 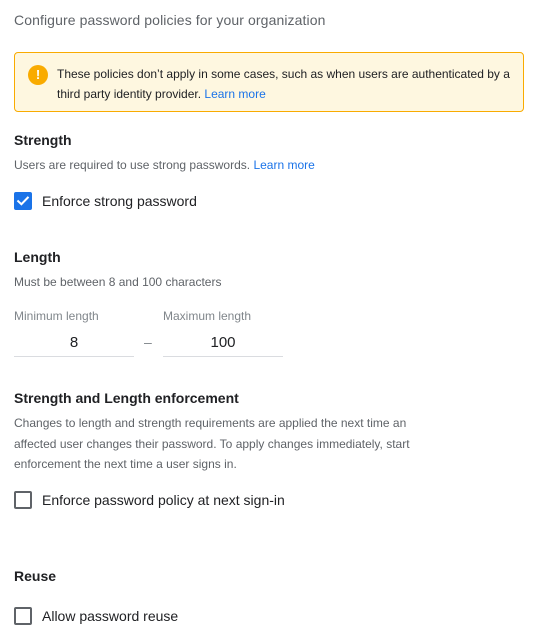 What do you see at coordinates (110, 616) in the screenshot?
I see `allow-password-reuse-label: Allow password reuse` at bounding box center [110, 616].